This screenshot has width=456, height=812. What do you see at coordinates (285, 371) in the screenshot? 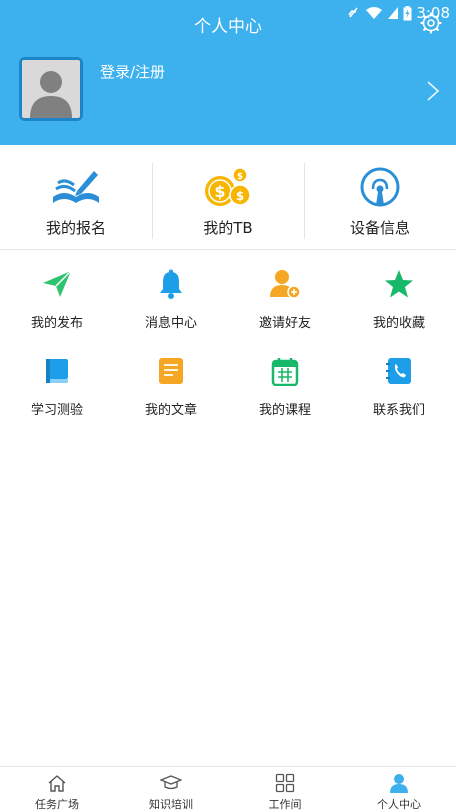
I see `calendar-icon` at bounding box center [285, 371].